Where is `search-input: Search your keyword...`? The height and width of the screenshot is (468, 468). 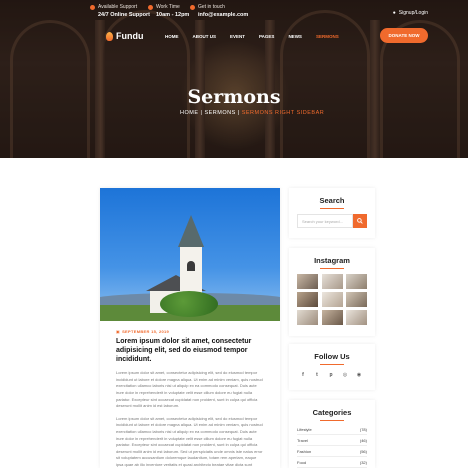 search-input: Search your keyword... is located at coordinates (325, 221).